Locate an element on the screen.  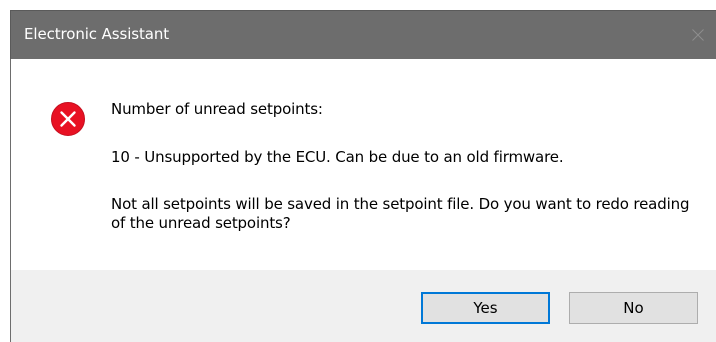
close-icon is located at coordinates (698, 35).